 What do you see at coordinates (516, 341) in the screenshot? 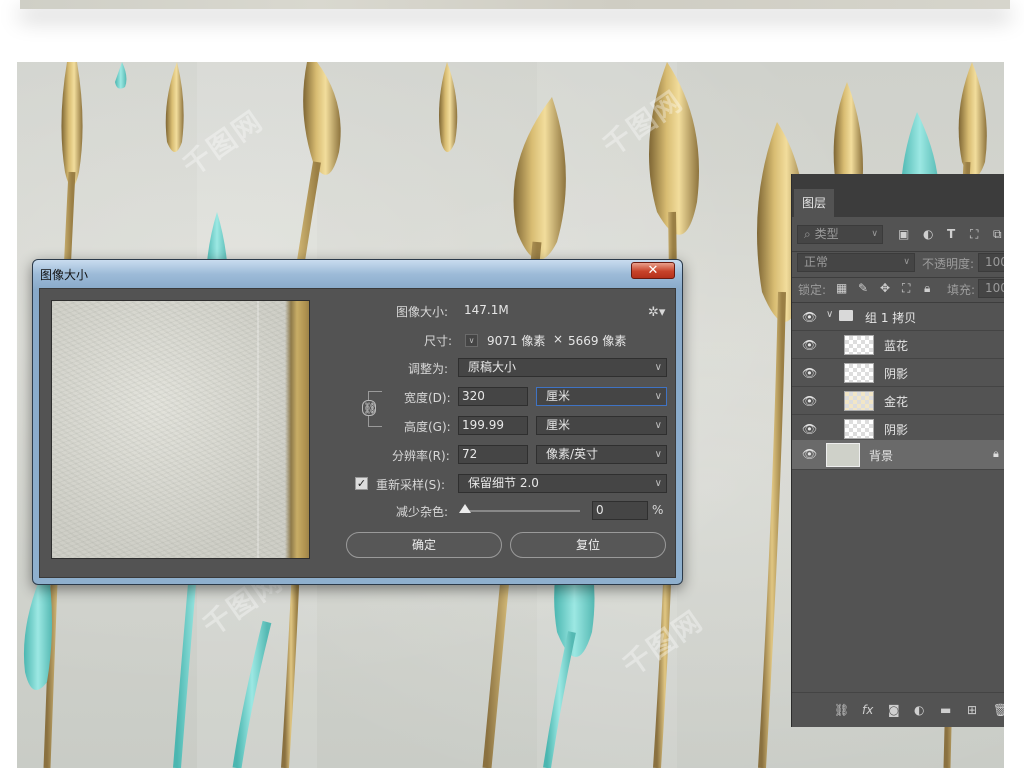
I see `width-pixels: 9071 像素` at bounding box center [516, 341].